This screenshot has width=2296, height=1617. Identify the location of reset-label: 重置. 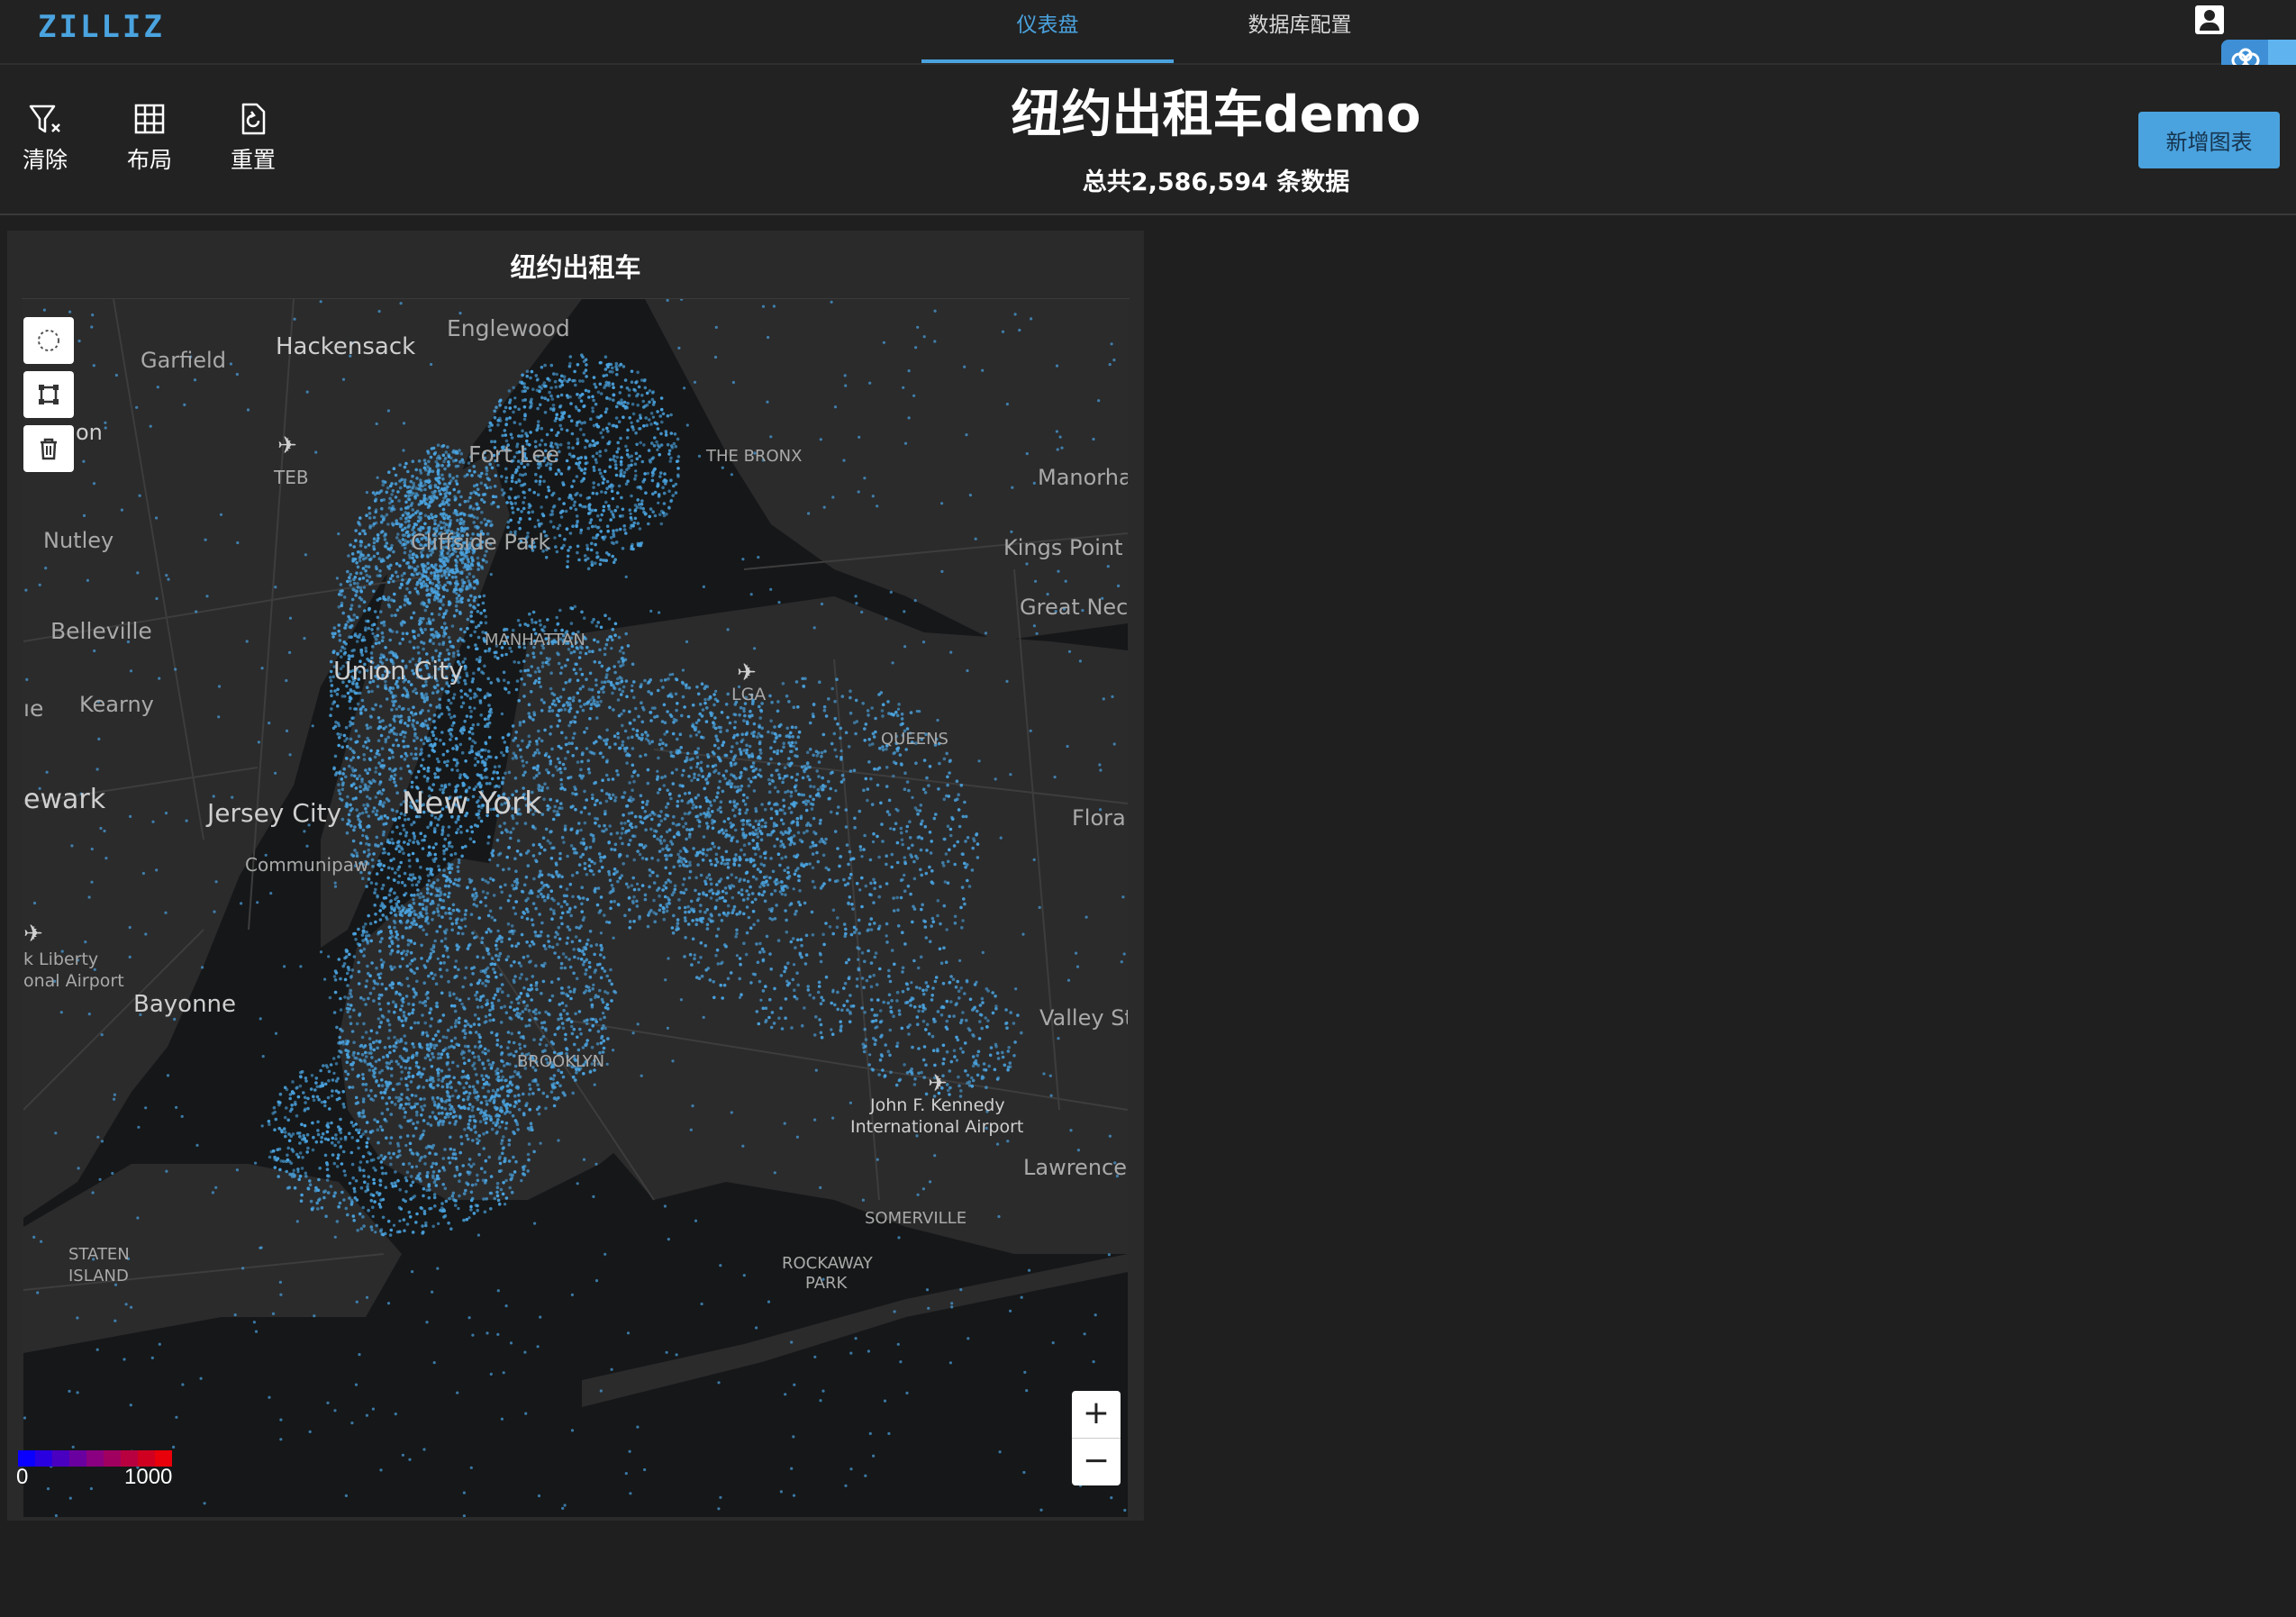
(253, 160).